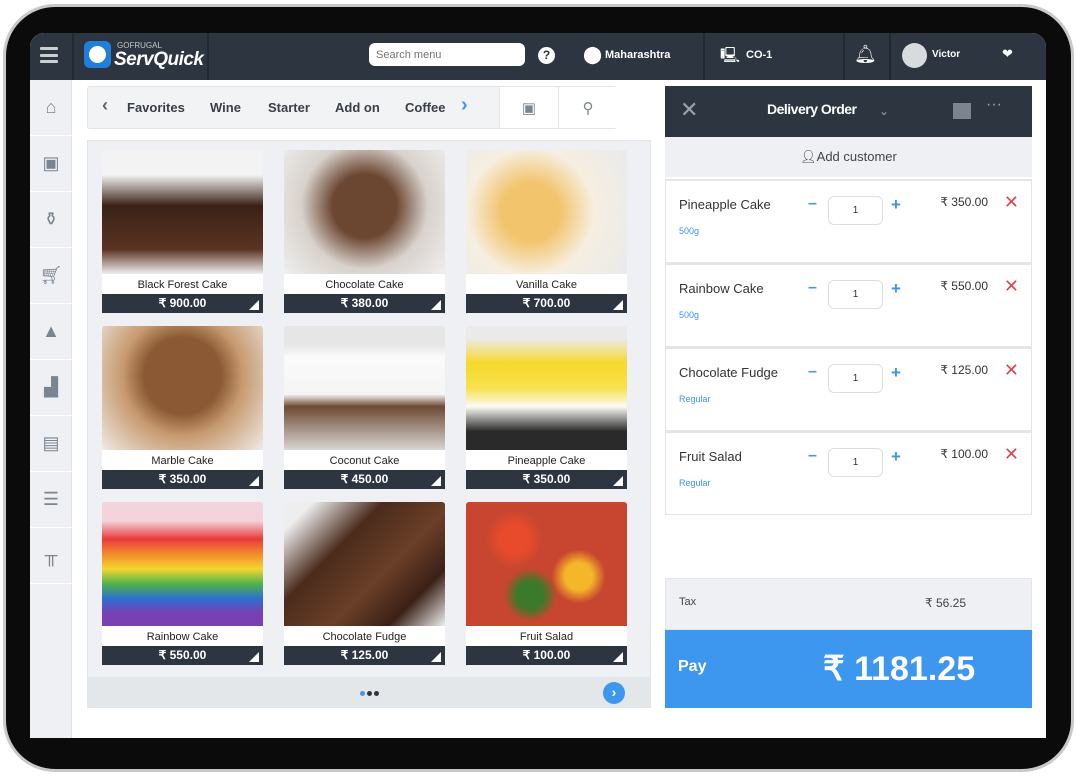 The image size is (1077, 776). What do you see at coordinates (759, 55) in the screenshot?
I see `counter-selector: CO-1` at bounding box center [759, 55].